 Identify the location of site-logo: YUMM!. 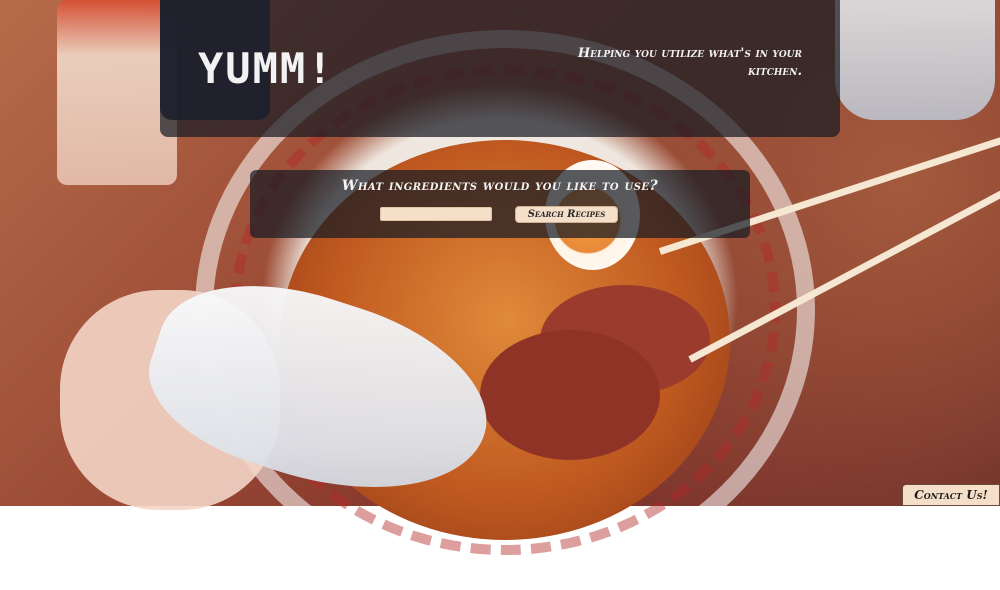
(266, 68).